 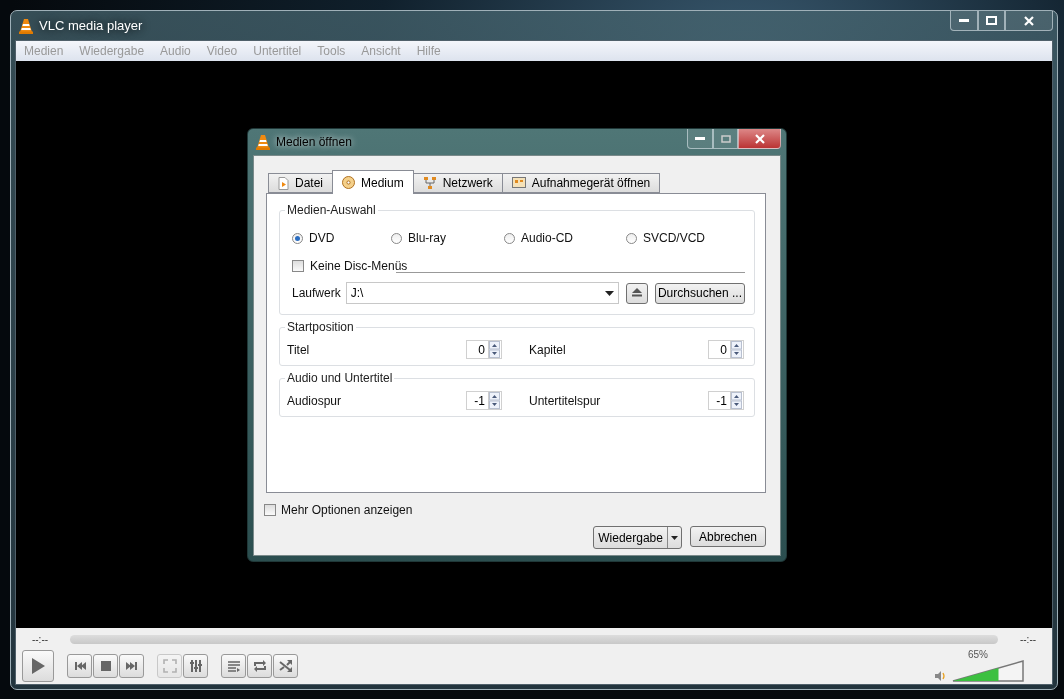 I want to click on group-title: Medien-Auswahl, so click(x=331, y=210).